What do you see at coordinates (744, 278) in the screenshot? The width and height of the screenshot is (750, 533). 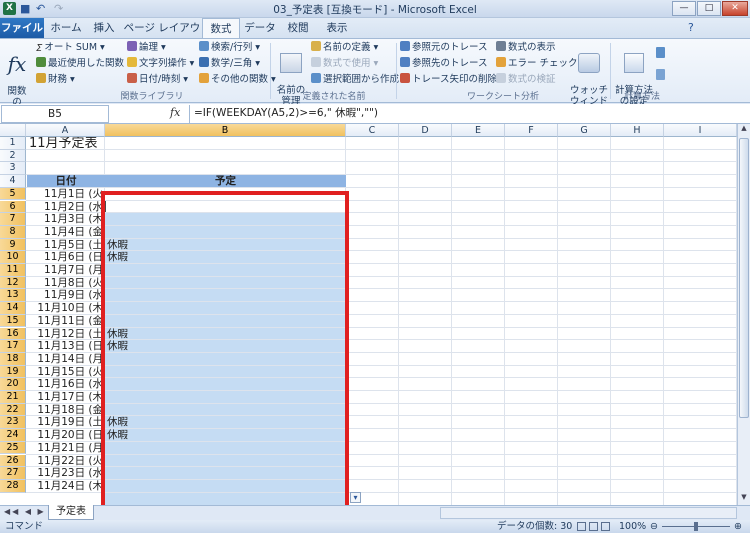 I see `scroll-thumb` at bounding box center [744, 278].